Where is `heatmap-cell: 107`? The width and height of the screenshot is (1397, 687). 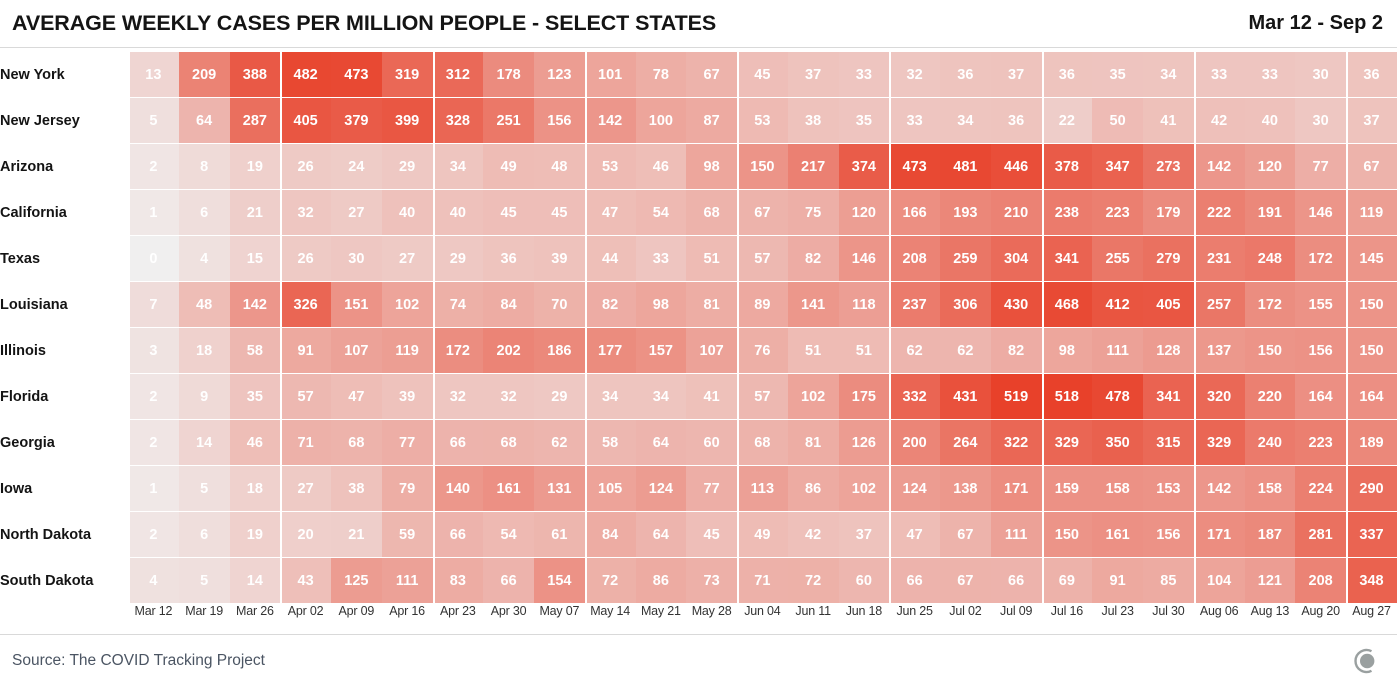 heatmap-cell: 107 is located at coordinates (356, 350).